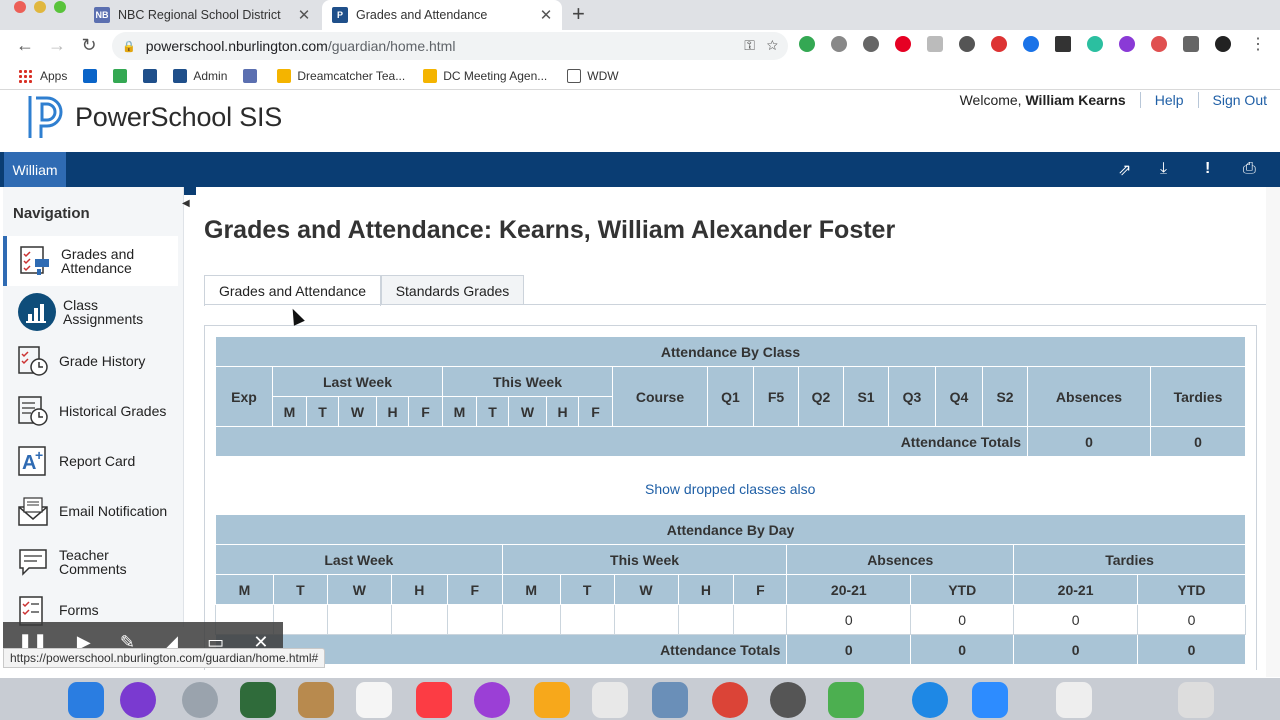 The height and width of the screenshot is (720, 1280). What do you see at coordinates (359, 559) in the screenshot?
I see `col-last-week: Last Week` at bounding box center [359, 559].